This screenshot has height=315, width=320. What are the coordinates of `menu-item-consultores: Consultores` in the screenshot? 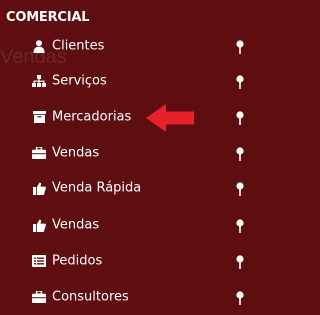 It's located at (134, 297).